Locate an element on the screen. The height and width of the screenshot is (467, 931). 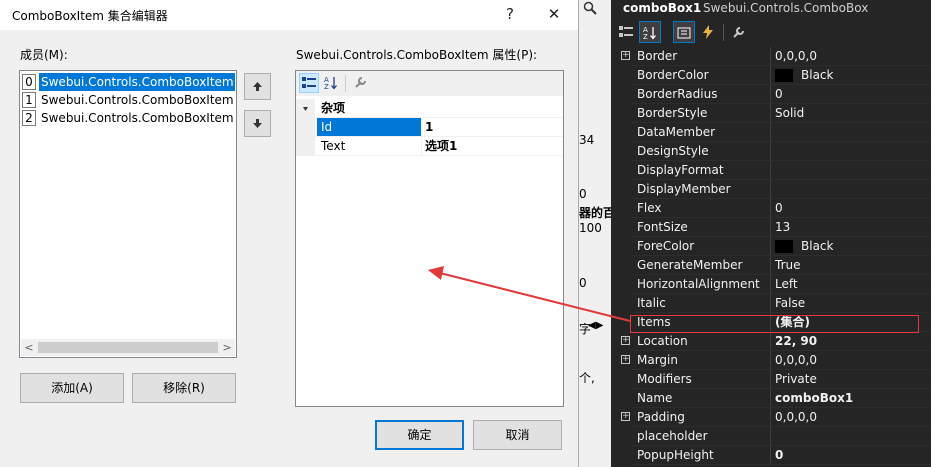
item-index: 1 is located at coordinates (29, 100).